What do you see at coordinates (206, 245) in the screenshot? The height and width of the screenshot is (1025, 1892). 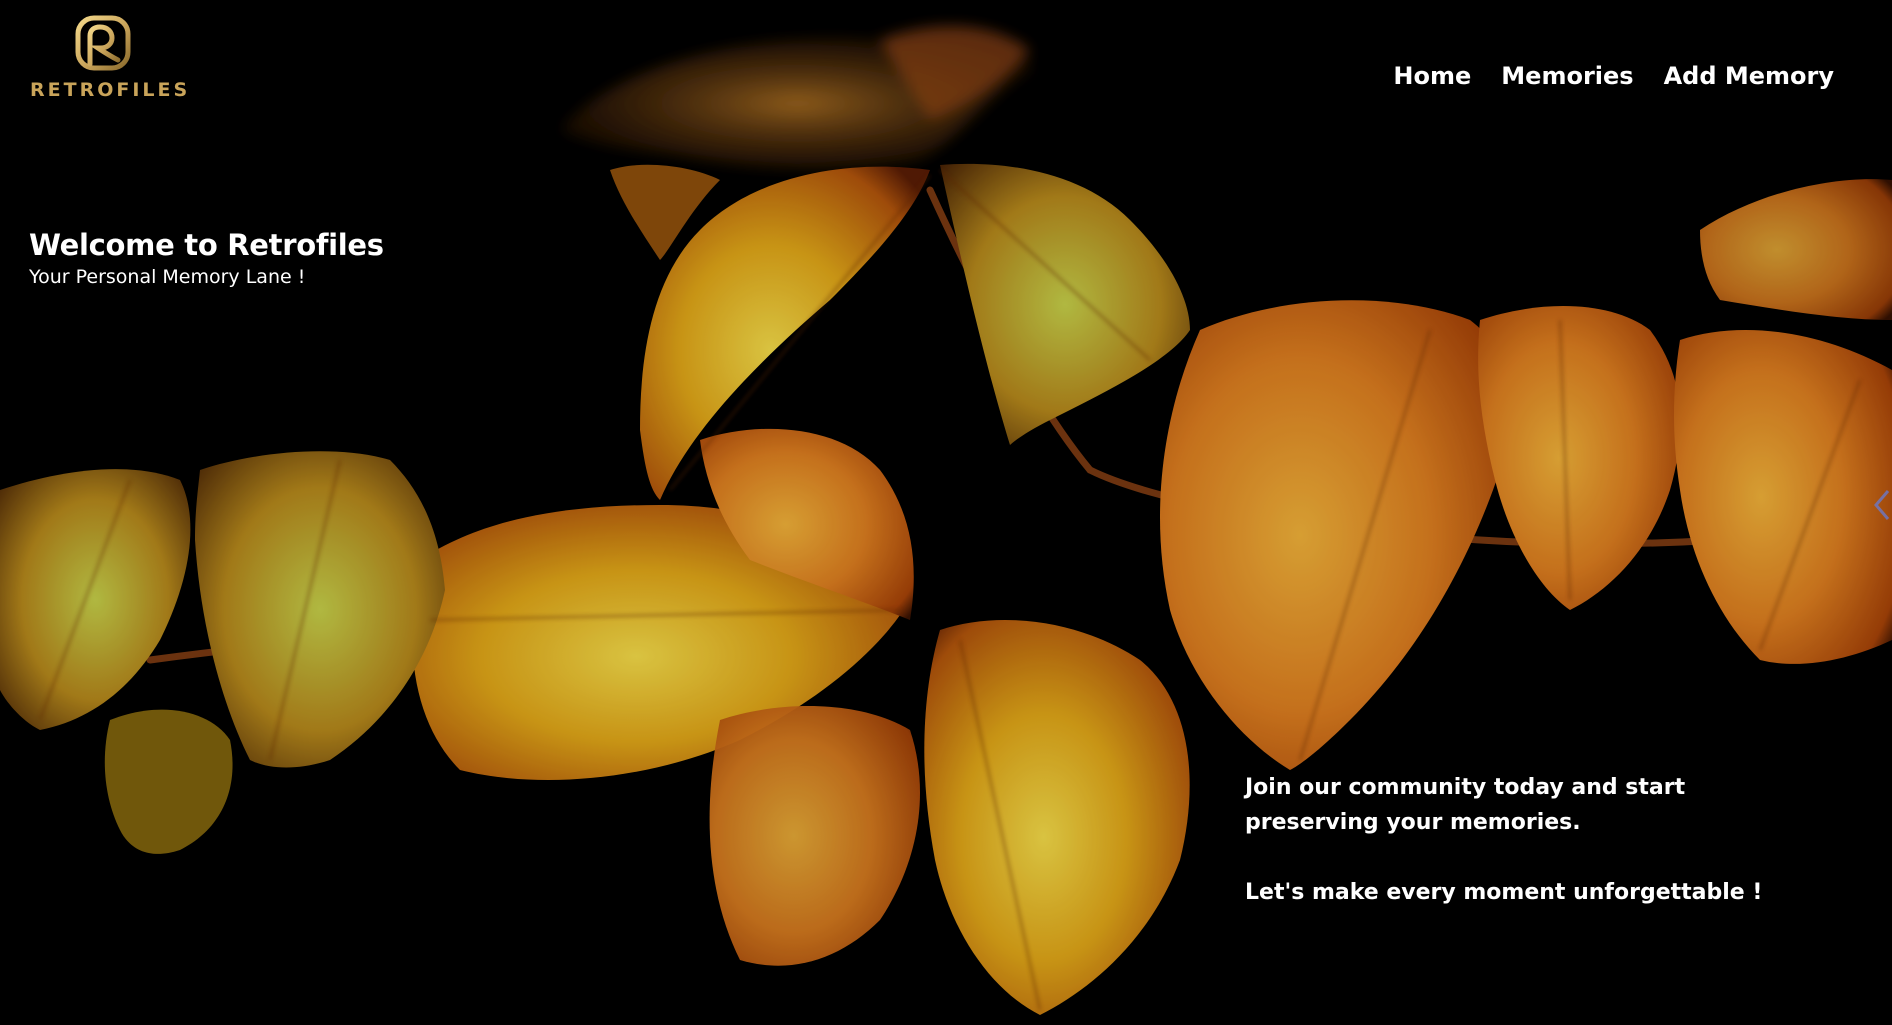 I see `hero-title: Welcome to Retrofiles` at bounding box center [206, 245].